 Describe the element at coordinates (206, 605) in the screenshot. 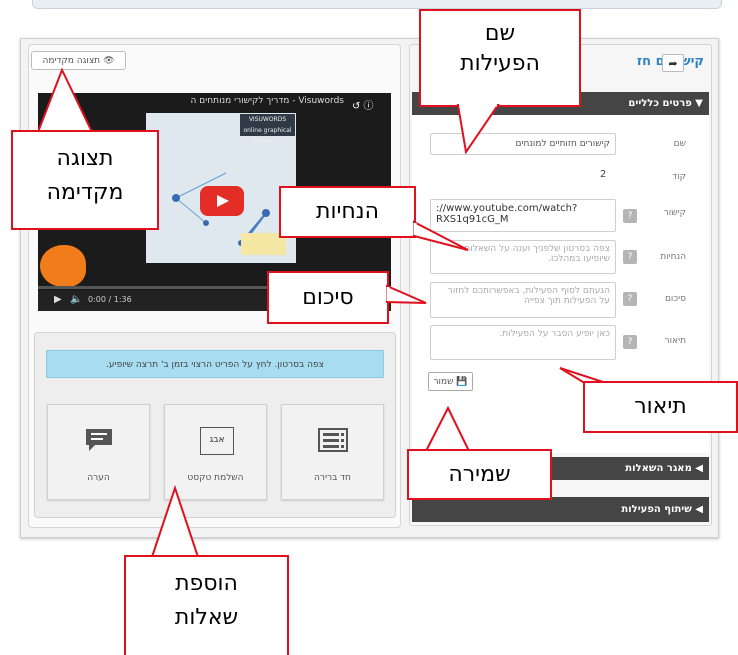

I see `callout-add-questions: הוספת שאלות` at that location.